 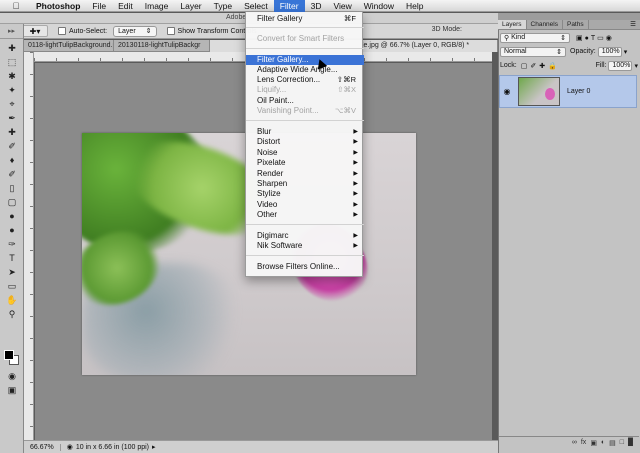 What do you see at coordinates (70, 447) in the screenshot?
I see `info-icon: ◉` at bounding box center [70, 447].